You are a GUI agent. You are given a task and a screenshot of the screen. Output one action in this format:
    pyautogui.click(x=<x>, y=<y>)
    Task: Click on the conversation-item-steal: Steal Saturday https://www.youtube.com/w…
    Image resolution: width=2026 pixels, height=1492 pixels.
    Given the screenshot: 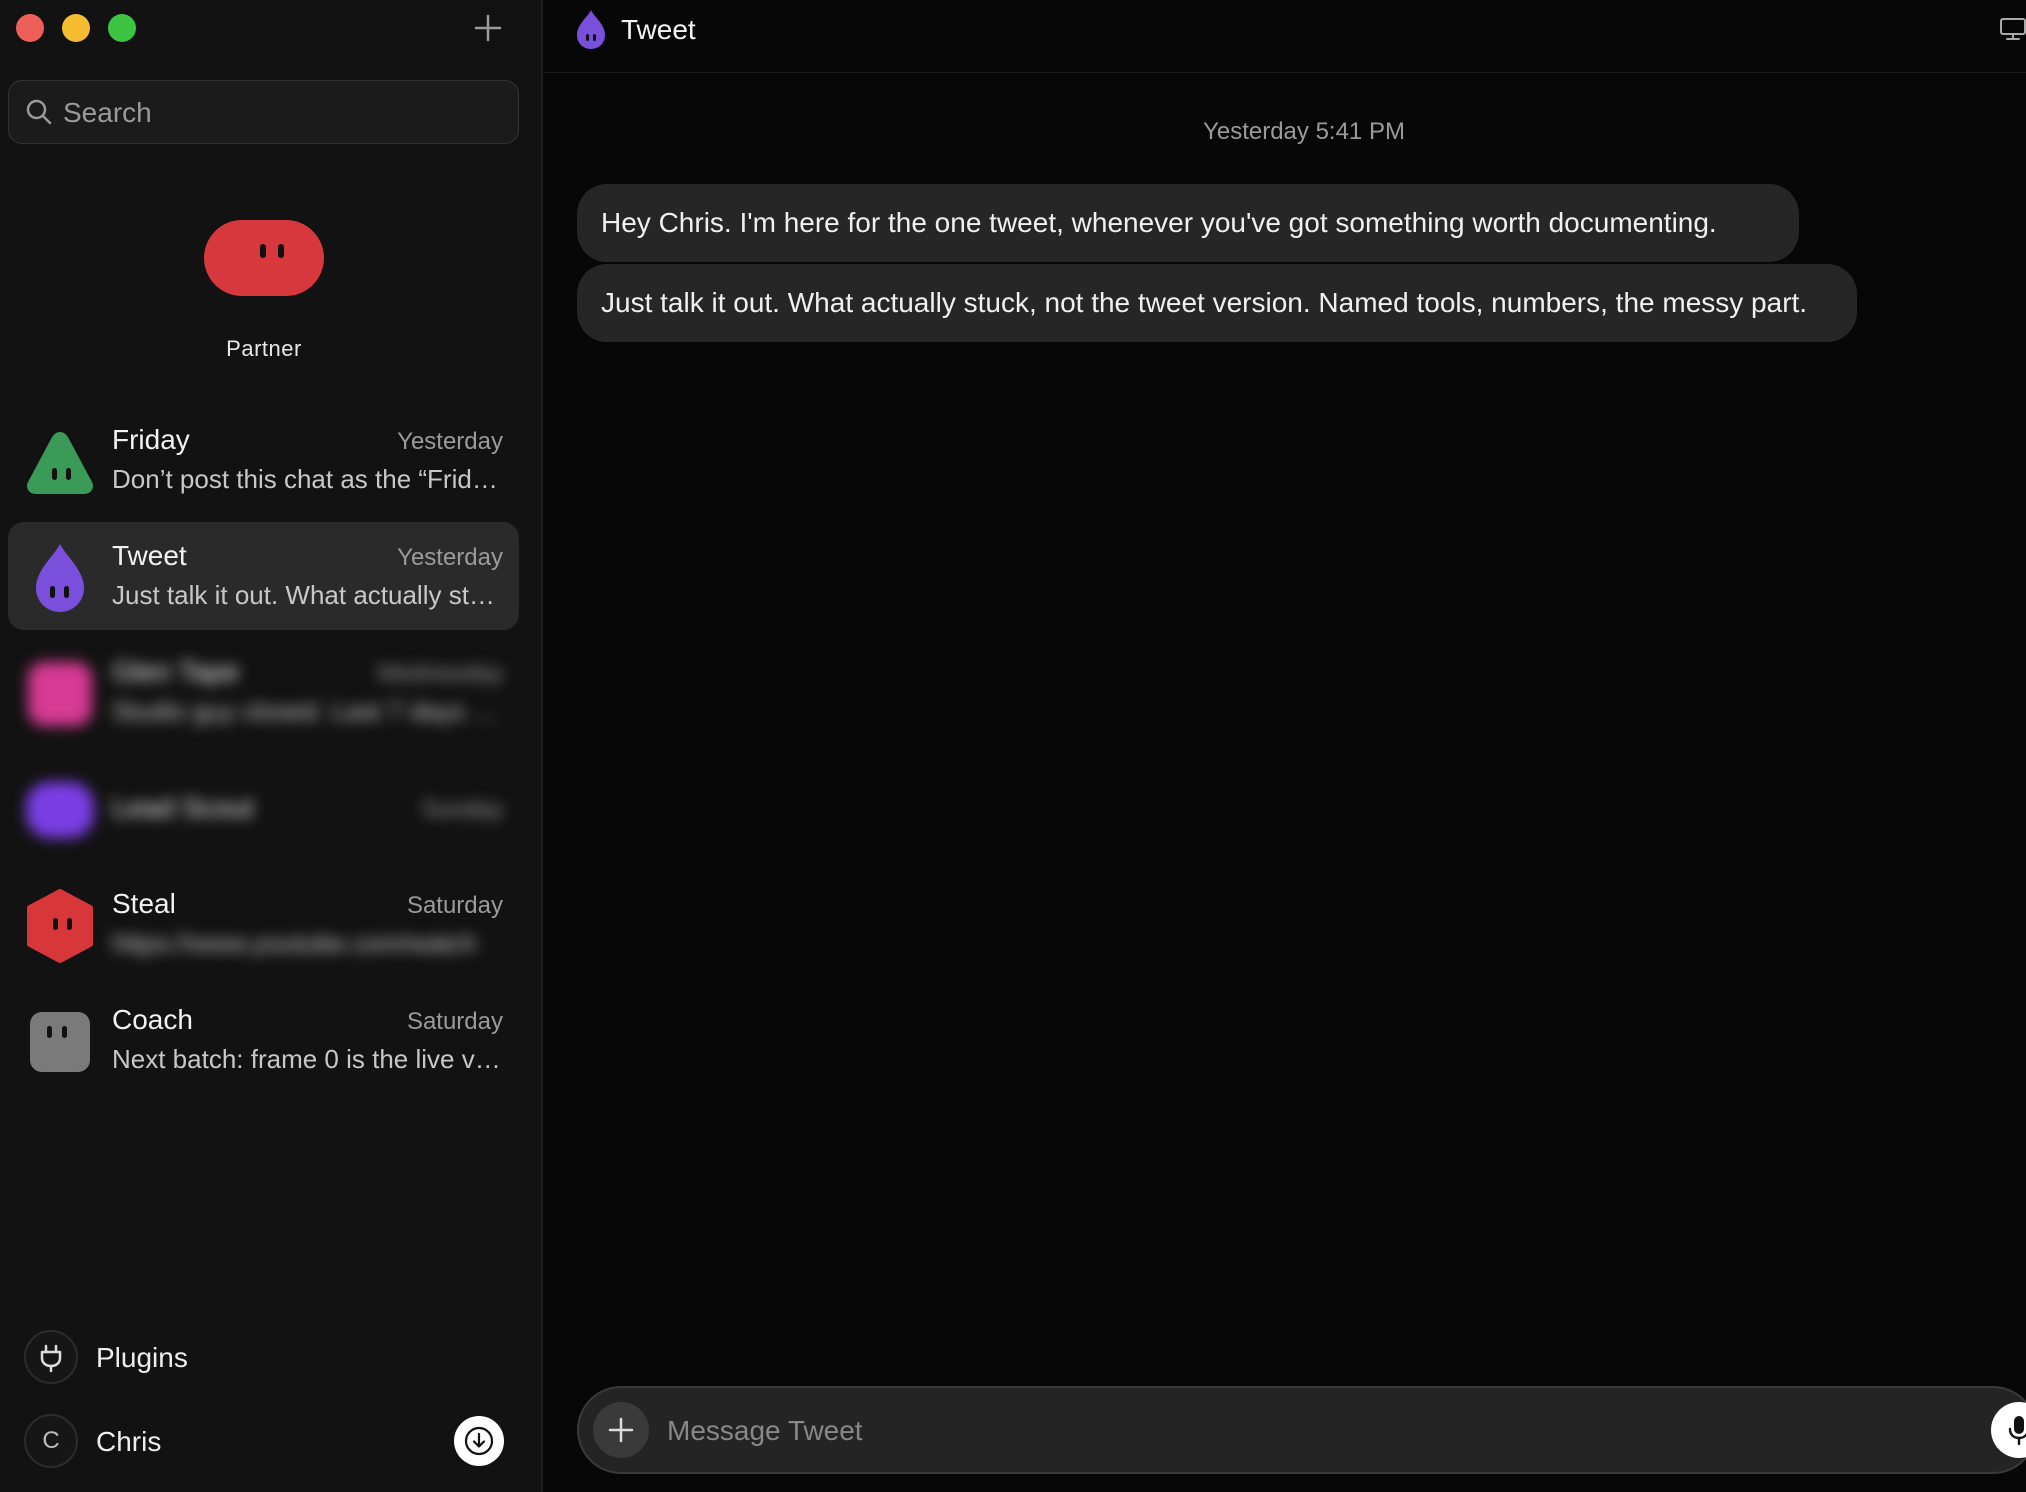 What is the action you would take?
    pyautogui.click(x=263, y=924)
    